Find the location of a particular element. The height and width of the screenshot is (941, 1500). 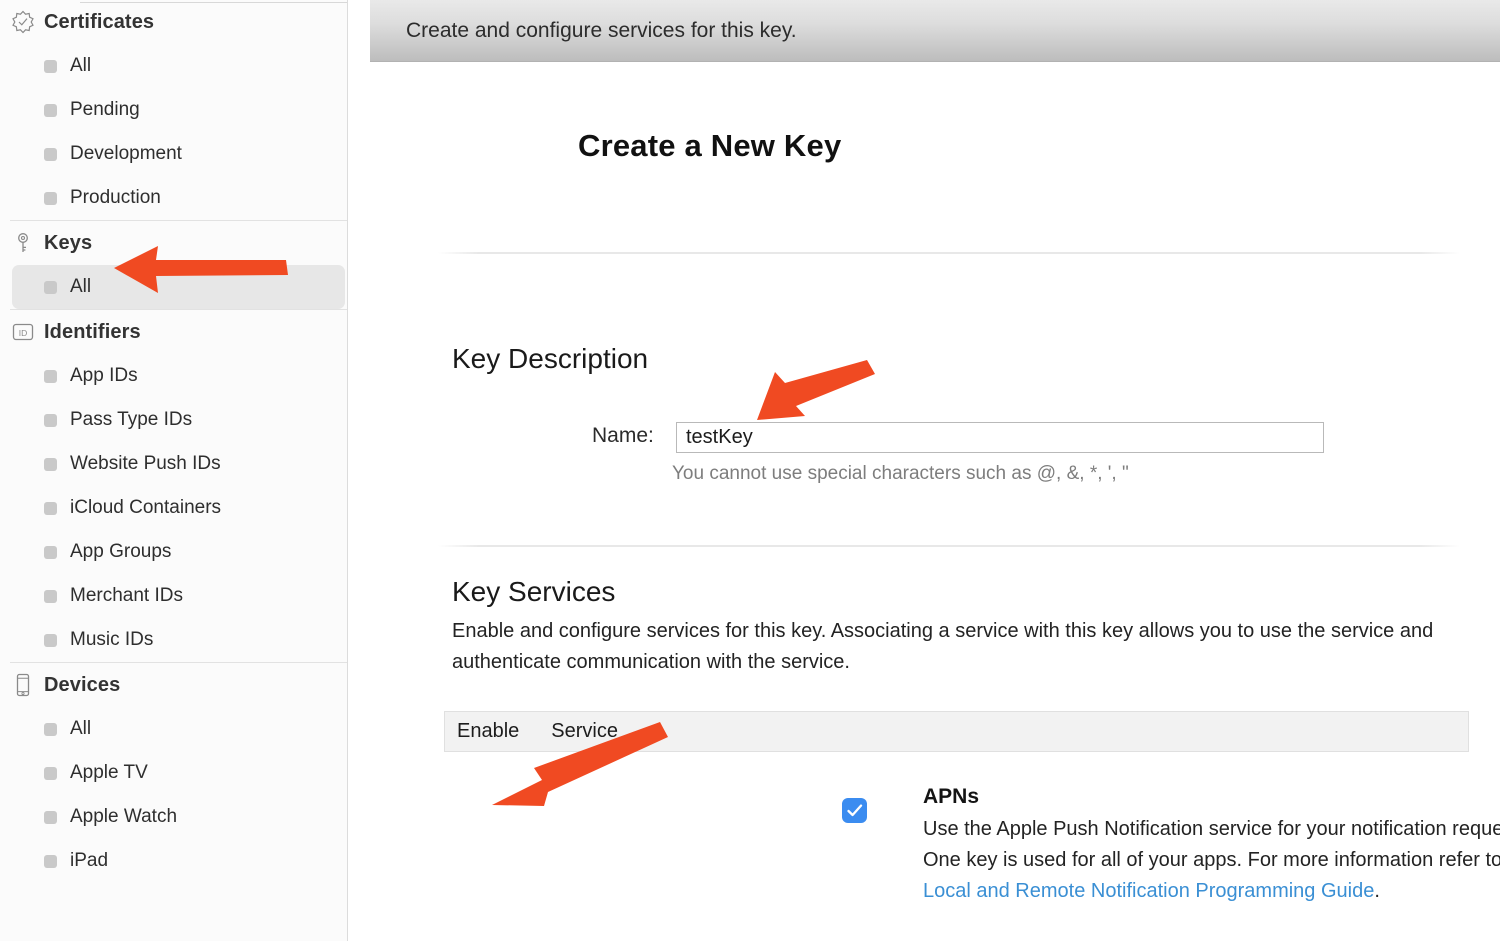

sidebar-item-devices-all: All is located at coordinates (178, 729).